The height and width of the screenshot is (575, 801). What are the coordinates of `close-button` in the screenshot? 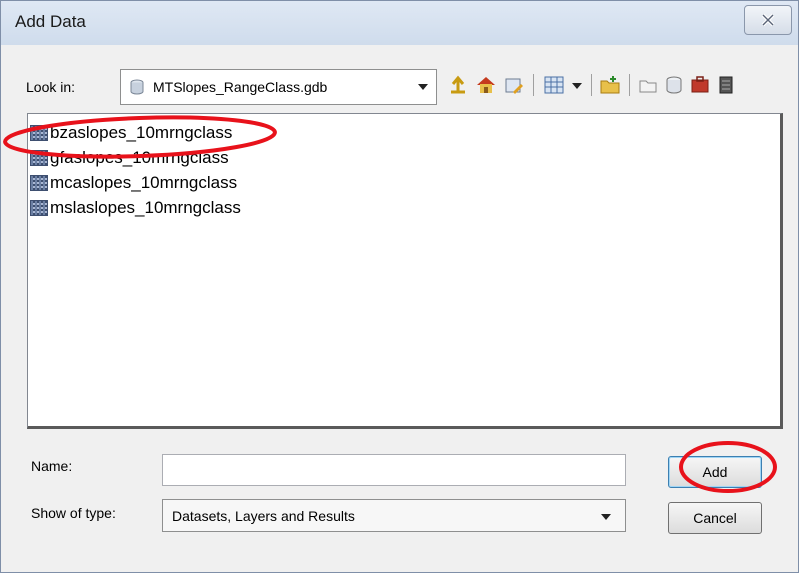 It's located at (768, 20).